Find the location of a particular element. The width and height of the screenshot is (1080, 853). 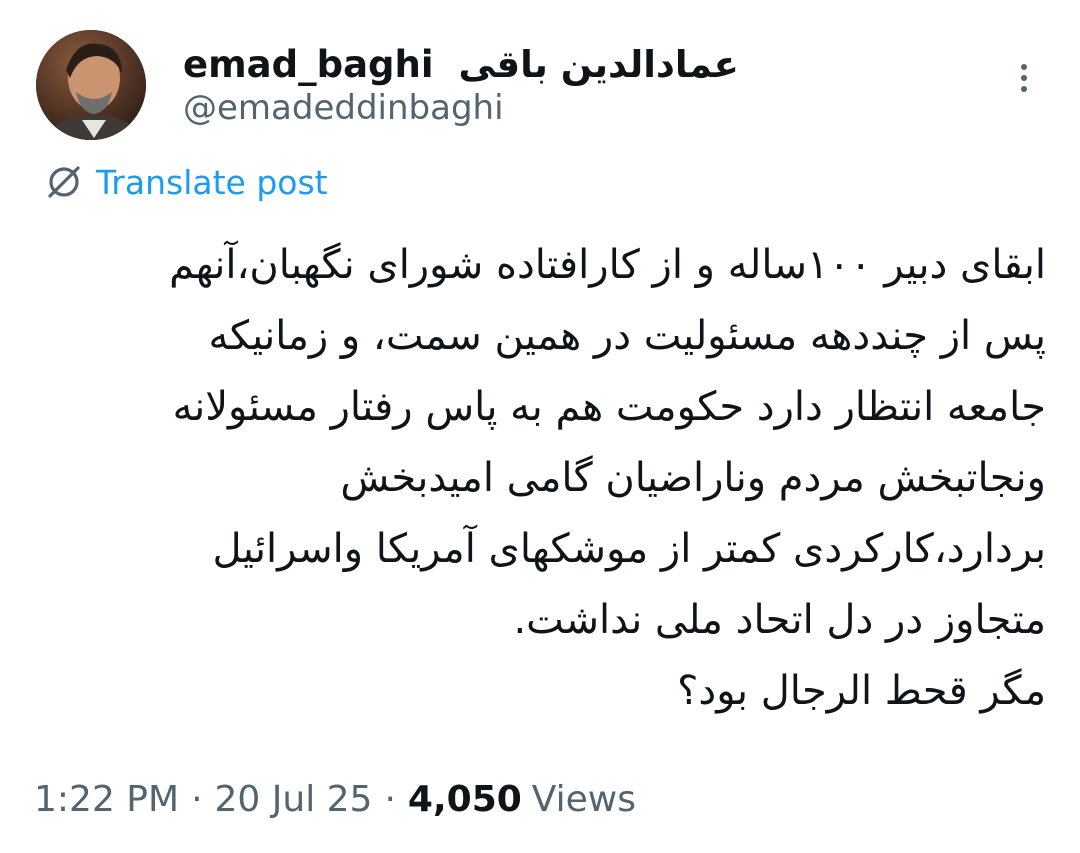

tweet-meta: 1:22 PM · 20 Jul 25 · 4,050 Views is located at coordinates (335, 799).